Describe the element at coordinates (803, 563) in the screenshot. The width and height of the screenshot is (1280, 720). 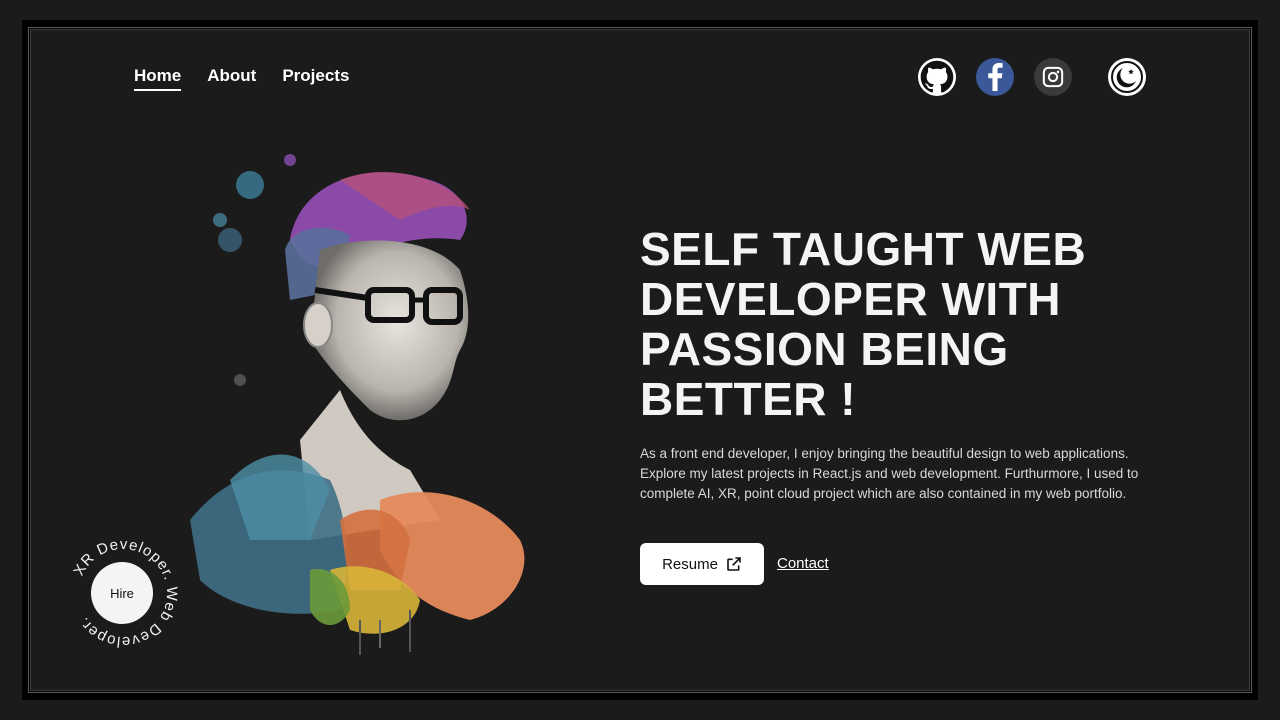
I see `contact-link: Contact` at that location.